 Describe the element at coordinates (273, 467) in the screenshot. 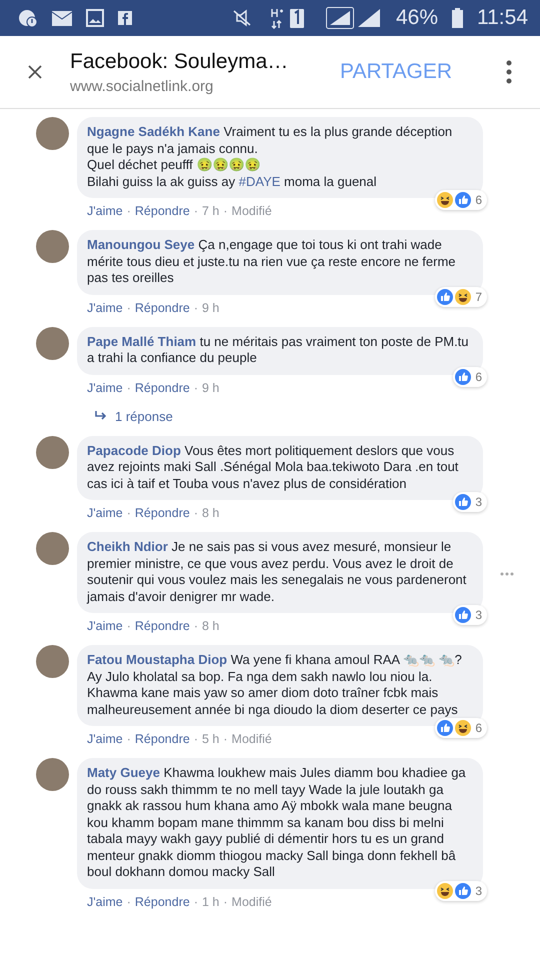

I see `comment-text: Papacode Diop Vous êtes mort politiquement deslors que vous avez rejoints maki Sall .Sénégal Mola baa.tekiwoto Dara .en tout cas ici à taif et Touba vous n'avez plus de considération` at that location.